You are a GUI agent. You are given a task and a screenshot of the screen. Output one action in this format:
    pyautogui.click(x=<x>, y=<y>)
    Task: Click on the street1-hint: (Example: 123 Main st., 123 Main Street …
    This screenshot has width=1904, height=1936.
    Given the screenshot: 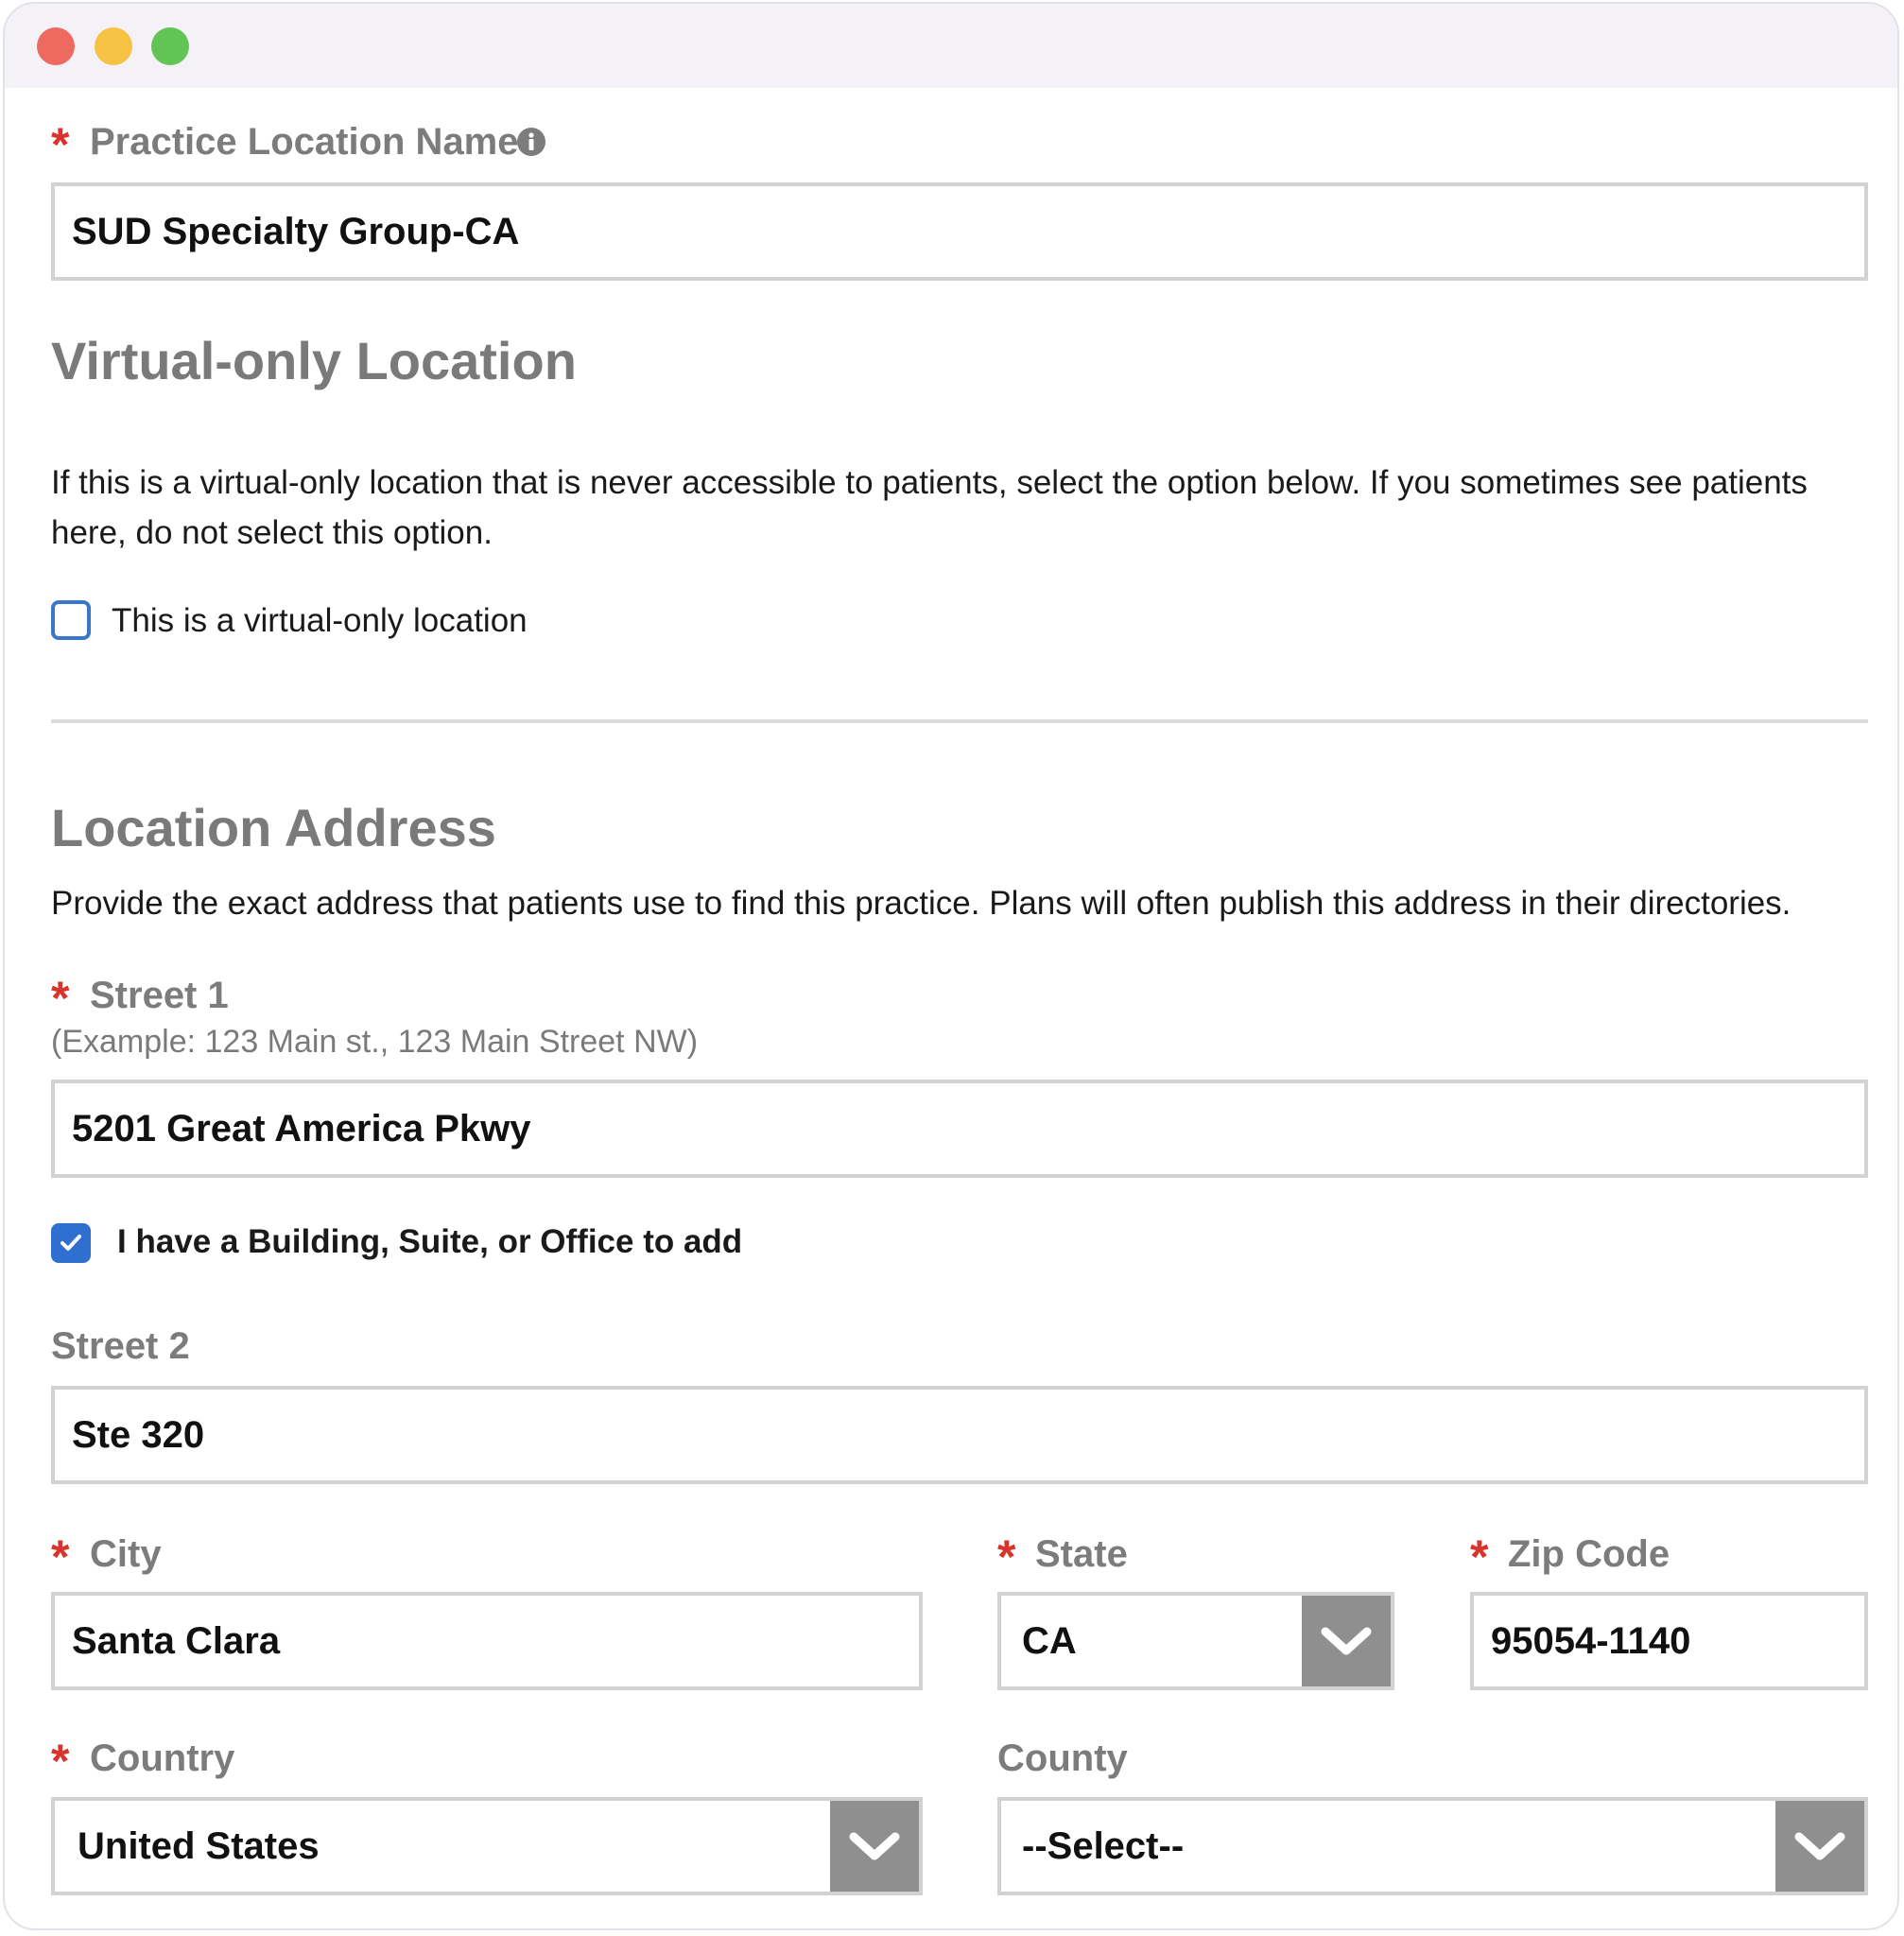 What is the action you would take?
    pyautogui.click(x=375, y=1042)
    